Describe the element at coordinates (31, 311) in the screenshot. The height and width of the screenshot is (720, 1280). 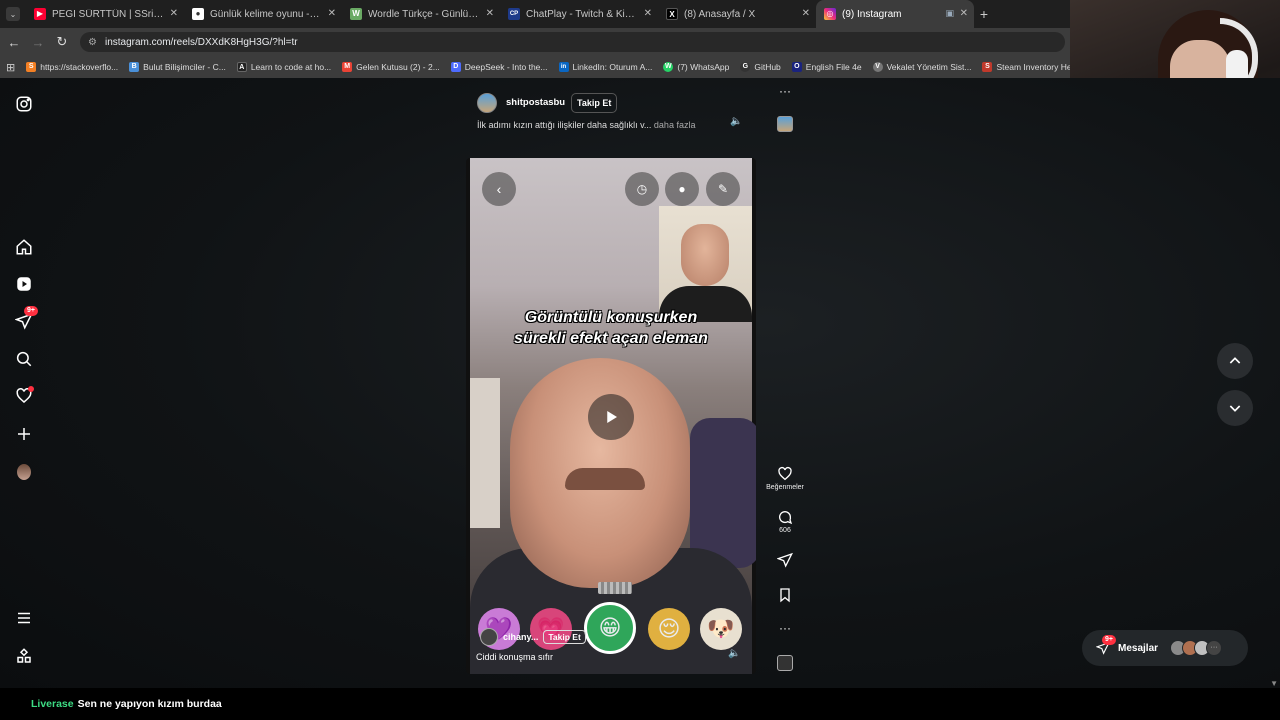
I see `notification-badge: 9+` at that location.